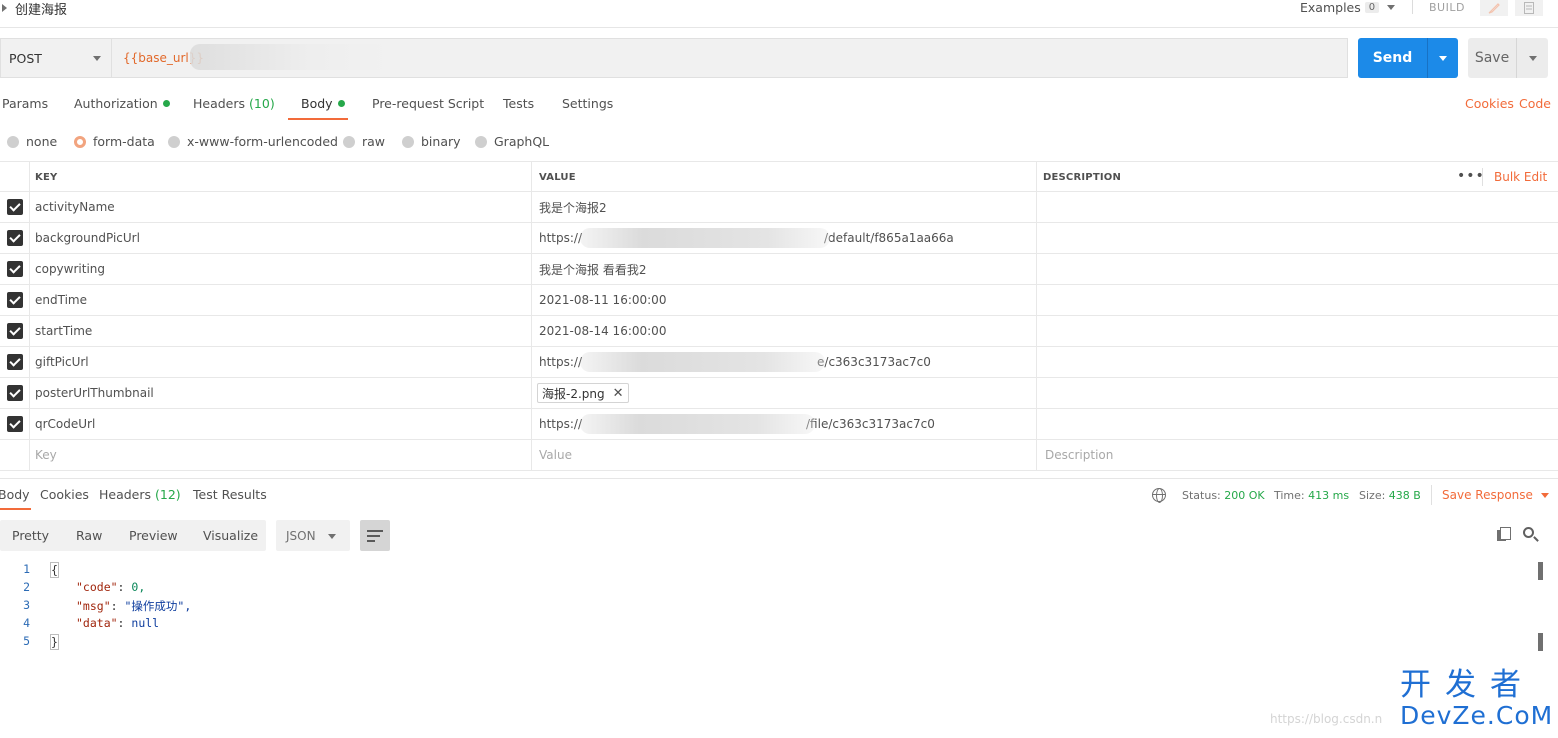  I want to click on tab-authorization: Authorization, so click(122, 103).